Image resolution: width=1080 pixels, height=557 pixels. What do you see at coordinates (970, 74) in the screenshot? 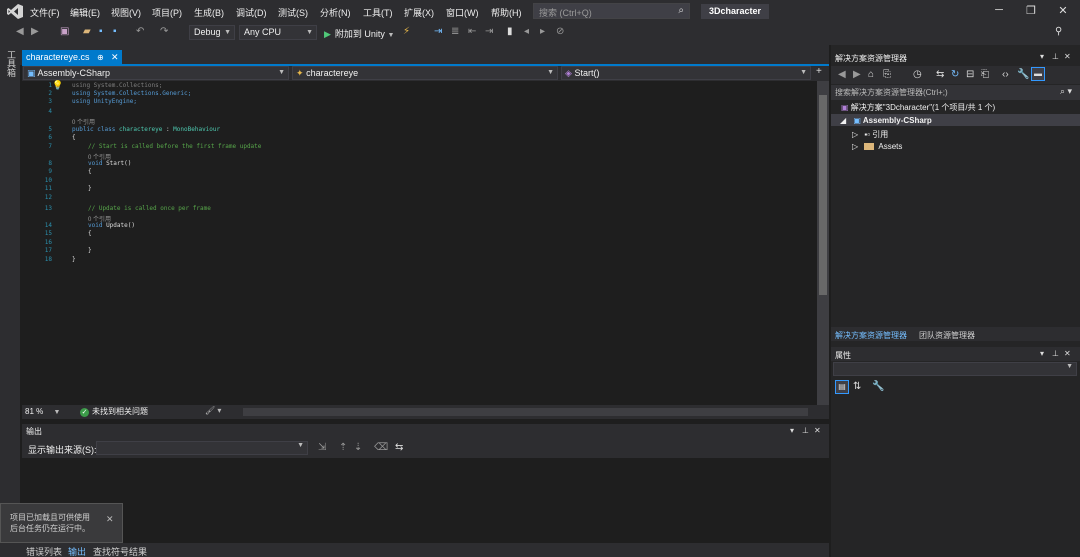
I see `collapse-all-icon: ⊟` at bounding box center [970, 74].